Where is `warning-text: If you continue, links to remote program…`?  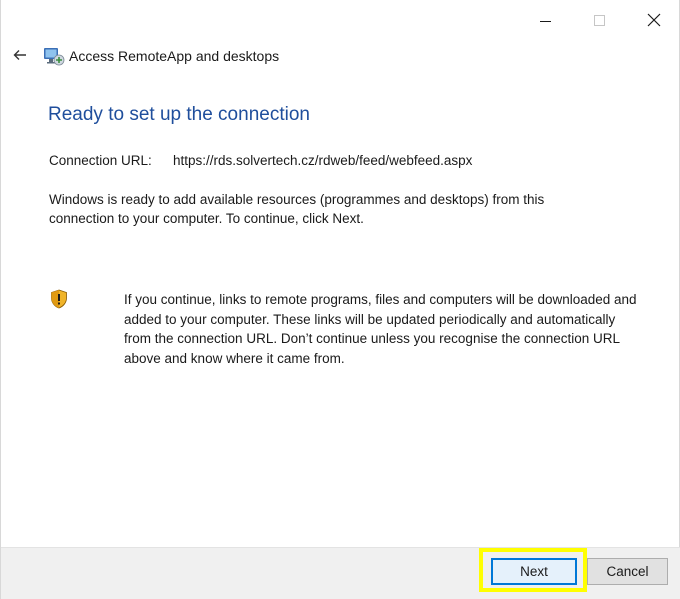 warning-text: If you continue, links to remote program… is located at coordinates (380, 329).